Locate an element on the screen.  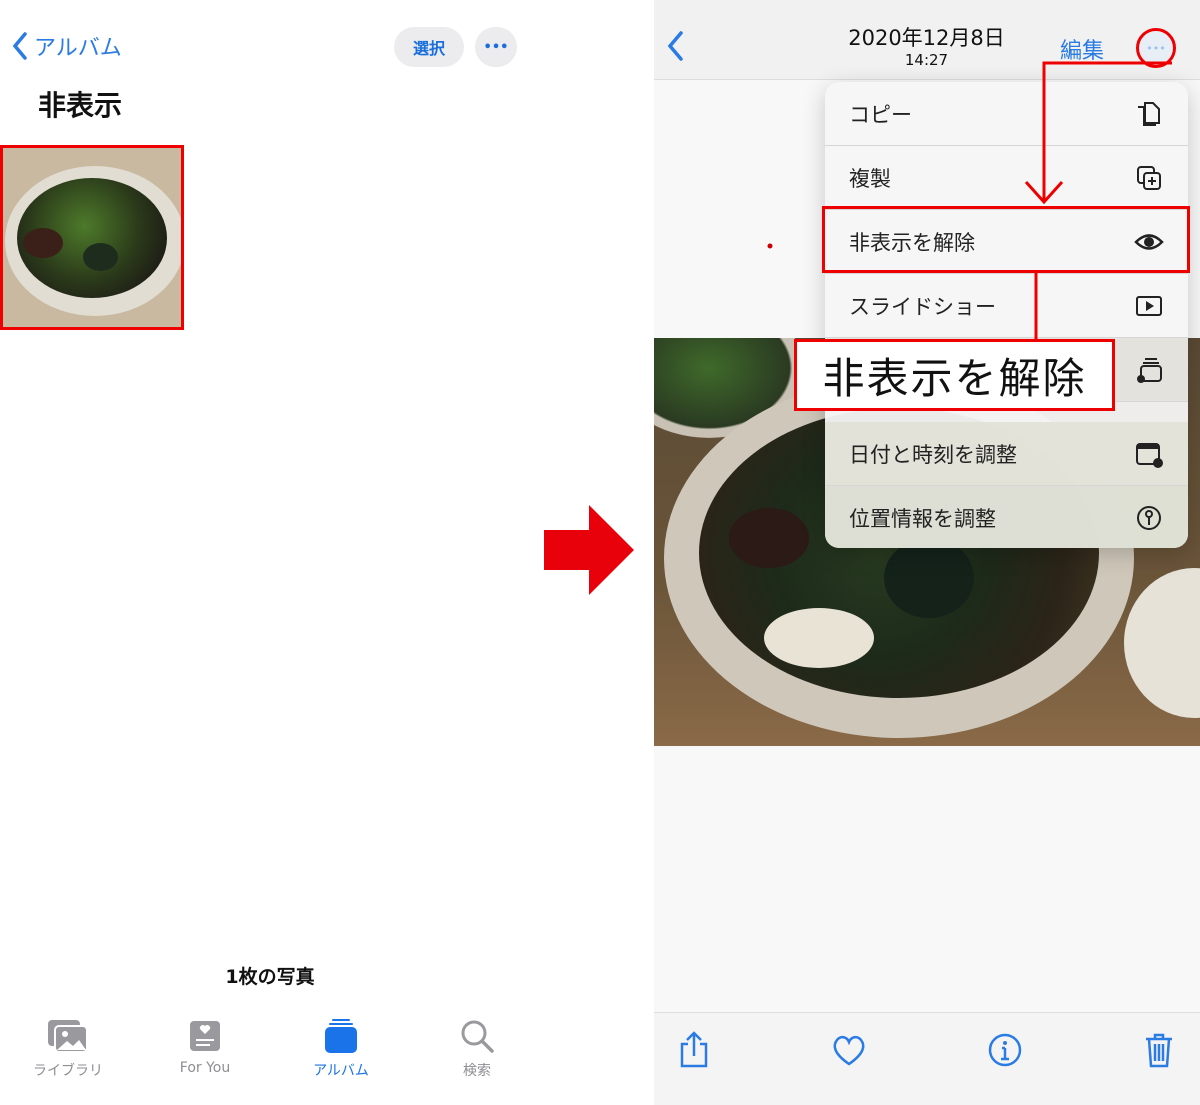
back-button: アルバム is located at coordinates (67, 46).